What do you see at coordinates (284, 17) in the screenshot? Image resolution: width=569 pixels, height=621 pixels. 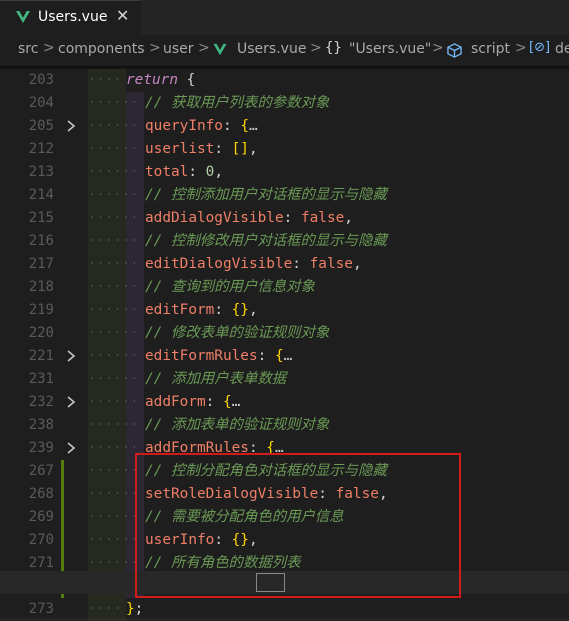 I see `tab-bar: Users.vue ✕` at bounding box center [284, 17].